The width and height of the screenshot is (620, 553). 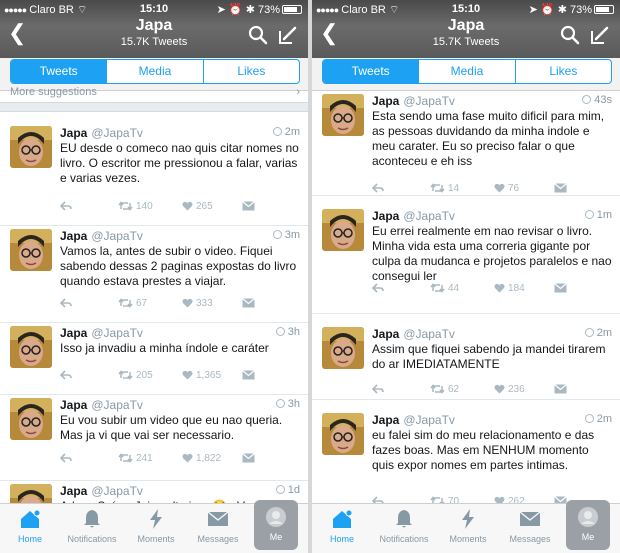 I want to click on like-button: 184, so click(x=509, y=288).